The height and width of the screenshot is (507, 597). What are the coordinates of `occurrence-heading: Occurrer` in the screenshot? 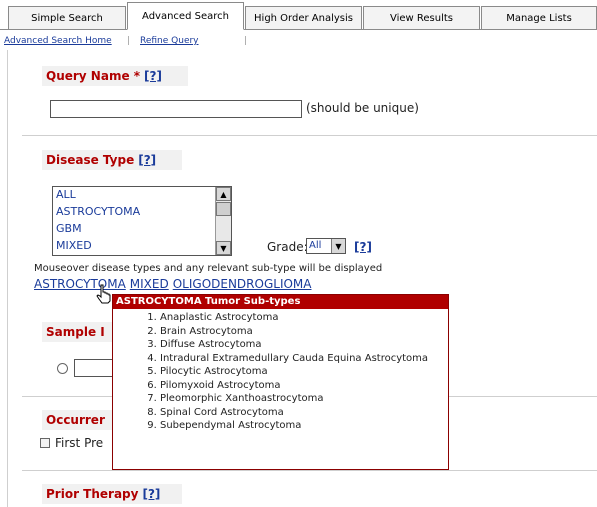 It's located at (82, 420).